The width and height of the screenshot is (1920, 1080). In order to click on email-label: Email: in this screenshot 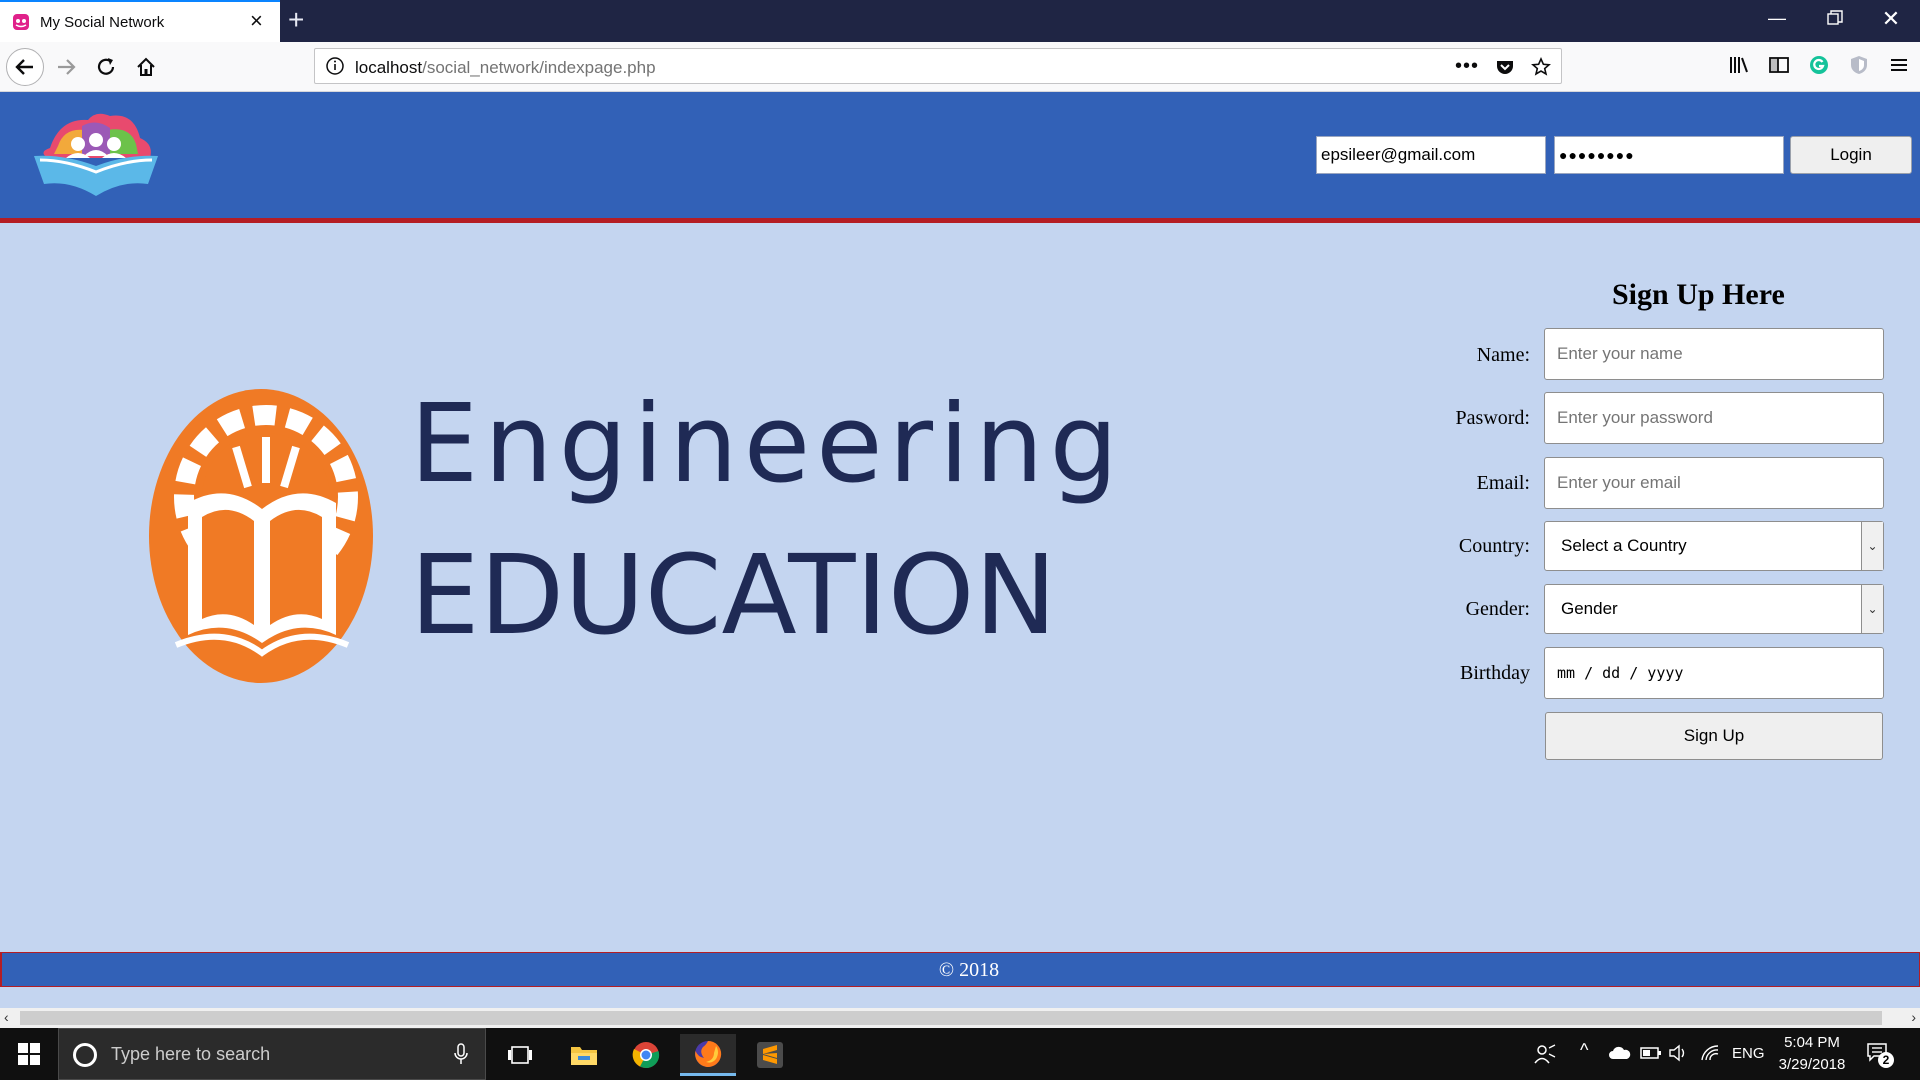, I will do `click(1503, 483)`.